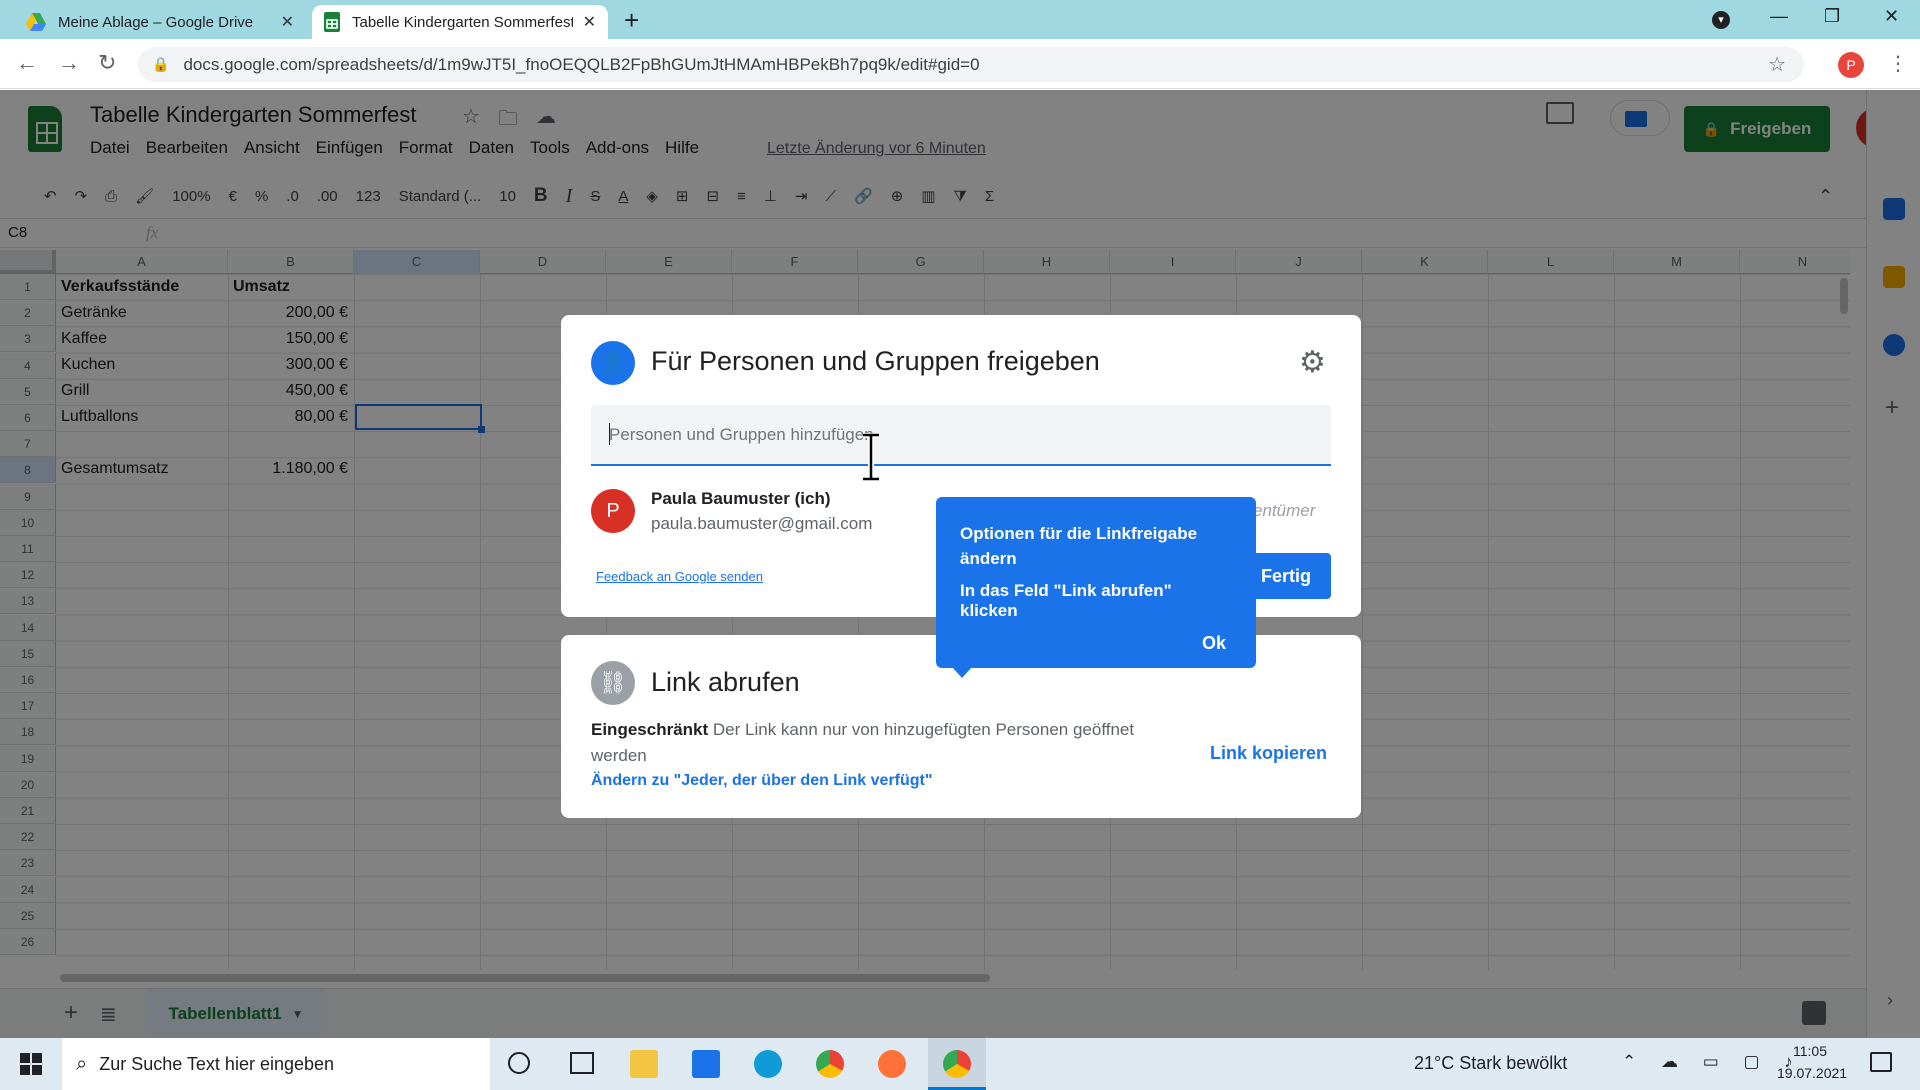 This screenshot has height=1090, width=1920. I want to click on media-control-icon: ▾, so click(1721, 20).